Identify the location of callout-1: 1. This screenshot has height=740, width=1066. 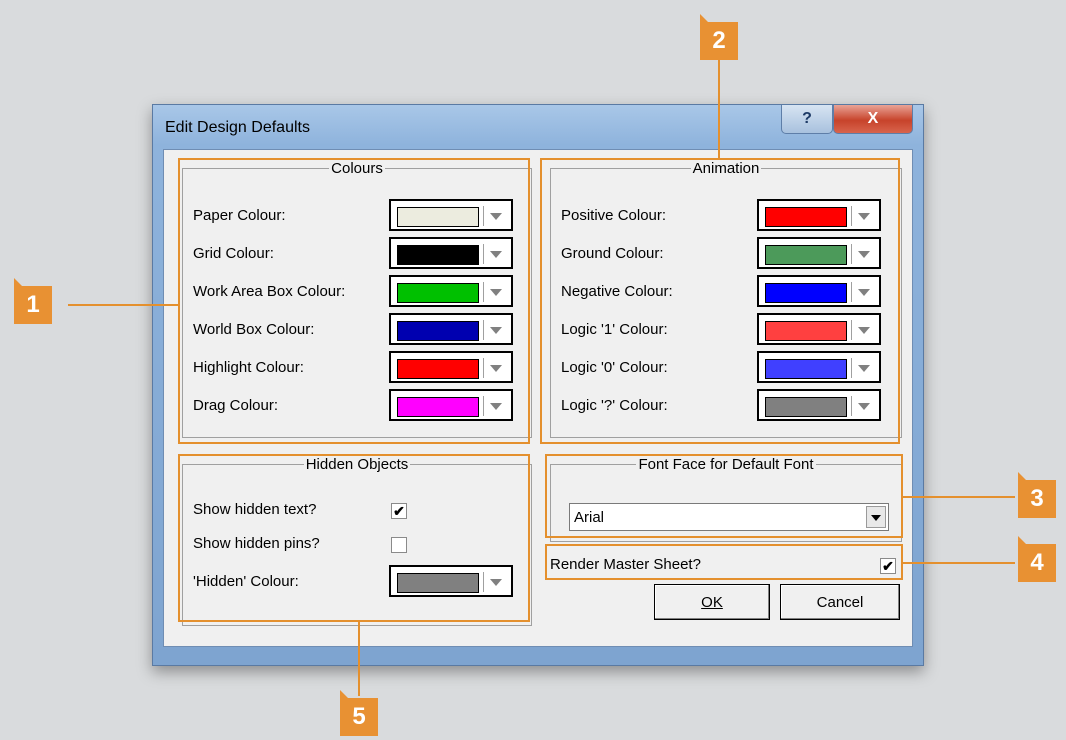
(33, 301).